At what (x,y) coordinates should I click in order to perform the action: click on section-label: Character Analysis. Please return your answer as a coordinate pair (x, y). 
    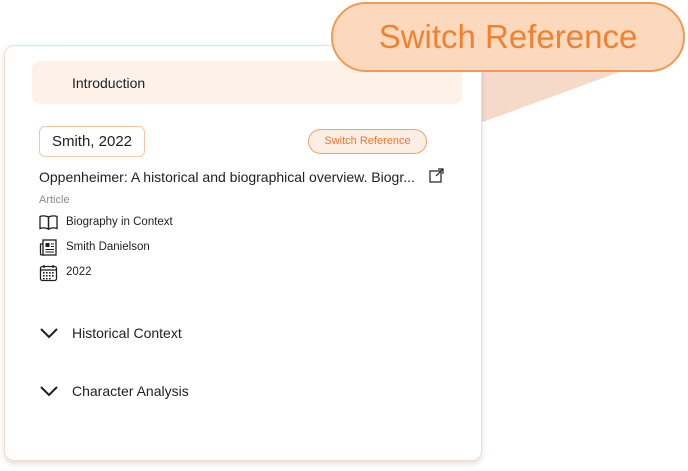
    Looking at the image, I should click on (130, 391).